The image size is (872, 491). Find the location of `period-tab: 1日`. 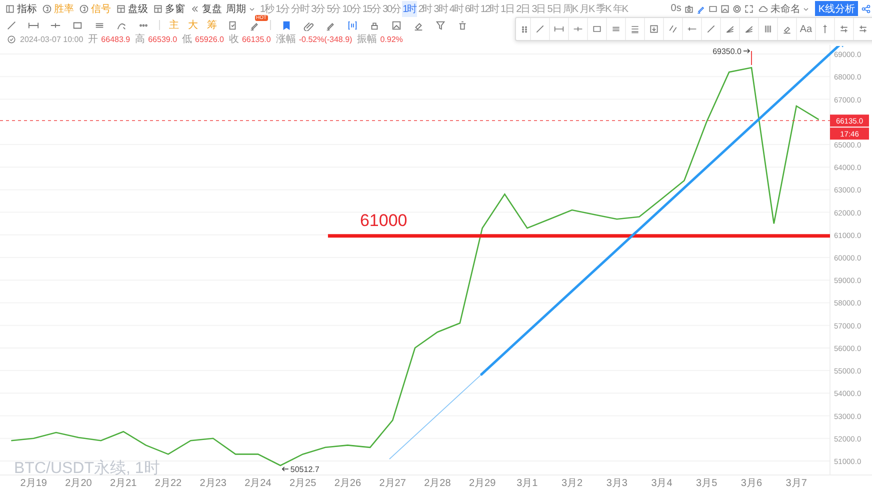

period-tab: 1日 is located at coordinates (508, 8).